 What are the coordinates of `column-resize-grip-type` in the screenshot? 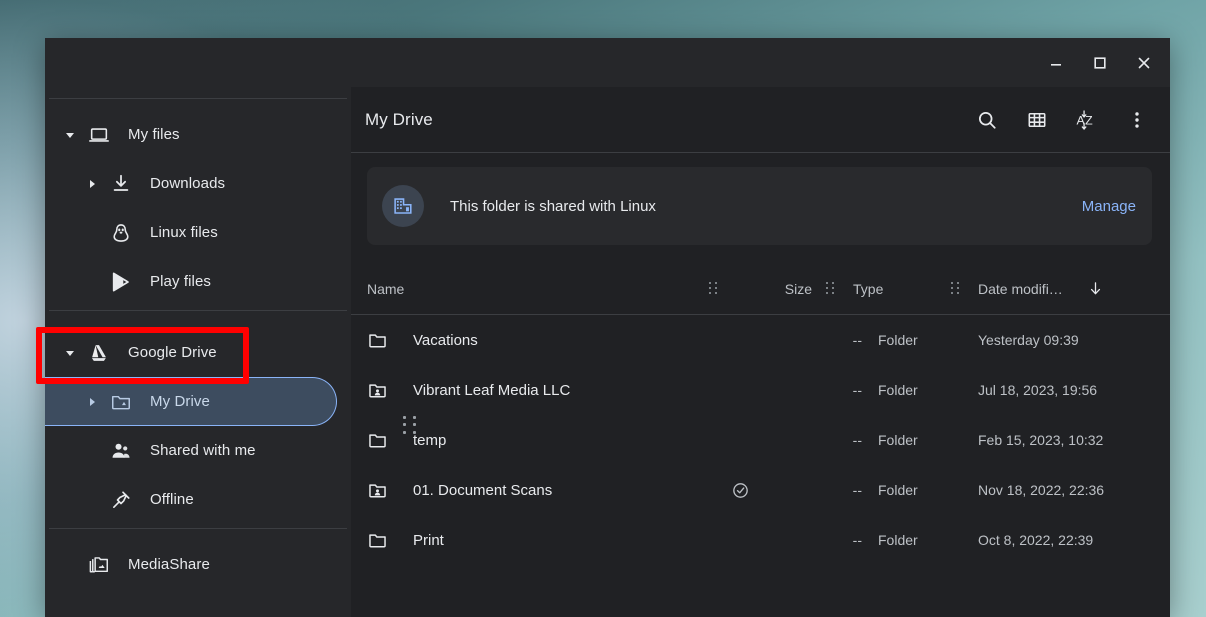 It's located at (955, 288).